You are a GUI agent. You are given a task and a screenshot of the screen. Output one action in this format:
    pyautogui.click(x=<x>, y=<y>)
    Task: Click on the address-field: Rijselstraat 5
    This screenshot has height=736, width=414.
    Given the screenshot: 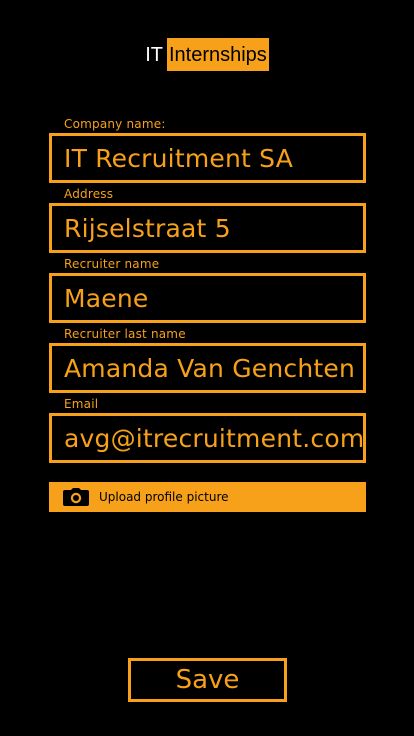 What is the action you would take?
    pyautogui.click(x=207, y=228)
    